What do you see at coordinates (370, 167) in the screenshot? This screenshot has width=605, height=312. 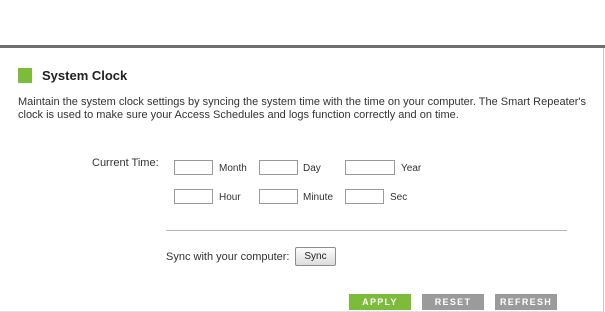 I see `year-input` at bounding box center [370, 167].